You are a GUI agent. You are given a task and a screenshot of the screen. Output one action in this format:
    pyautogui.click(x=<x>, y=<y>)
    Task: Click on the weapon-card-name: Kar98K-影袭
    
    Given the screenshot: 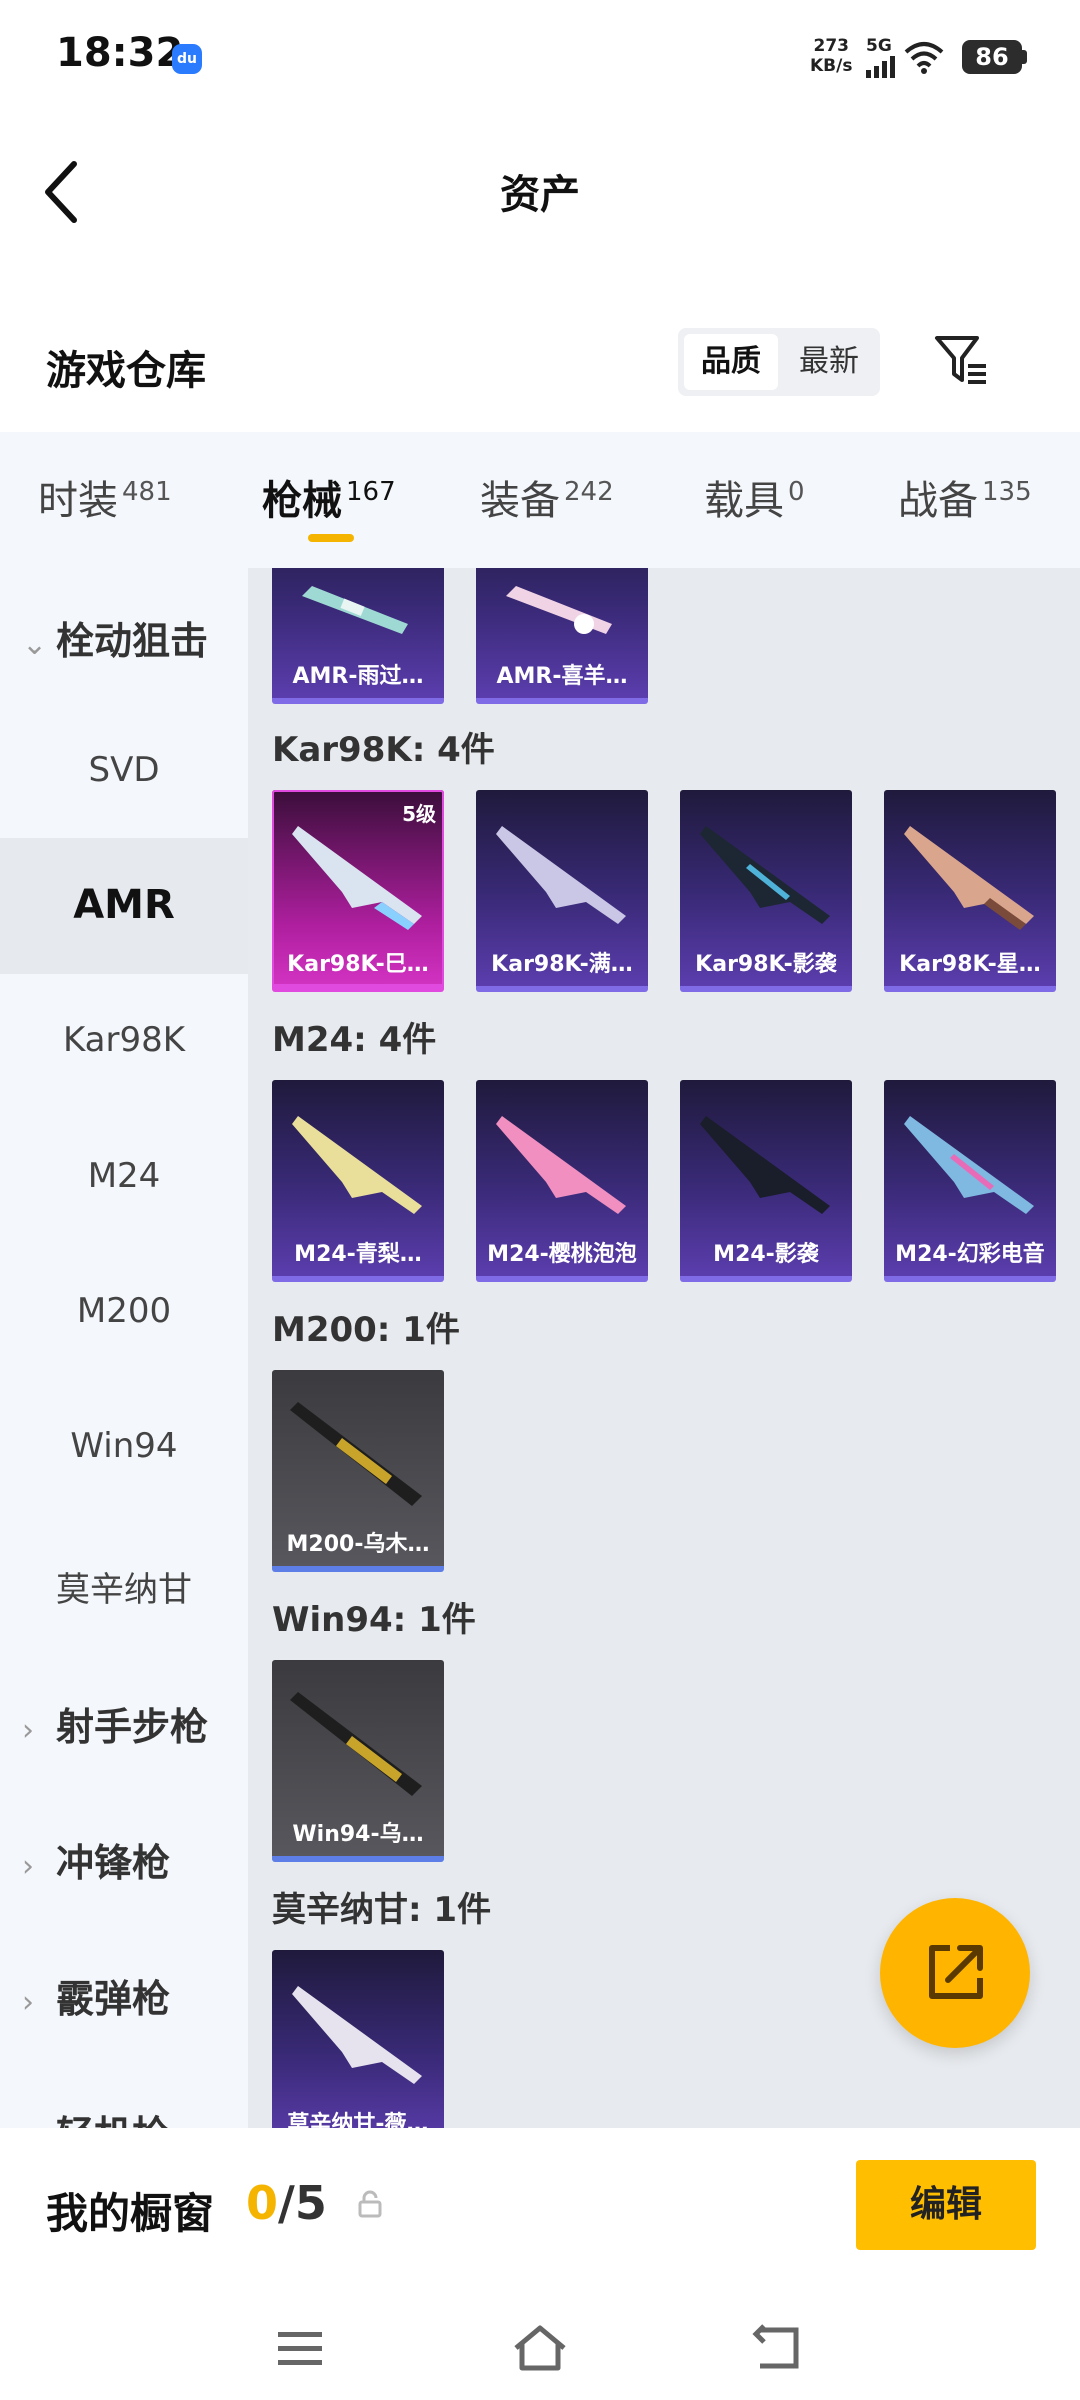 What is the action you would take?
    pyautogui.click(x=766, y=964)
    